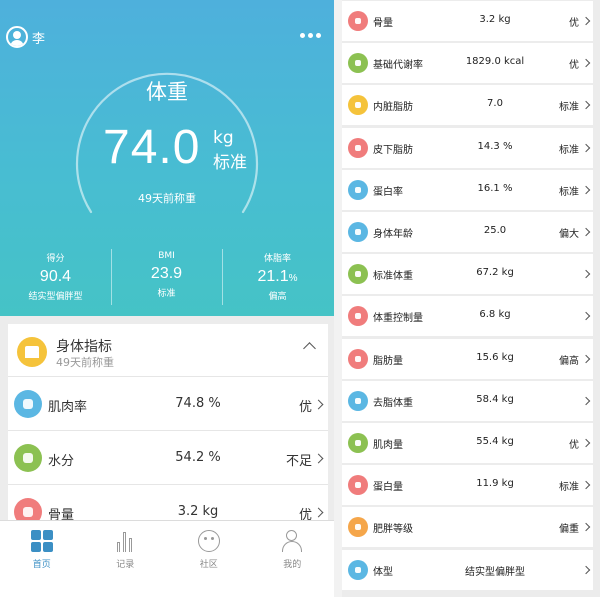 The height and width of the screenshot is (597, 600). What do you see at coordinates (467, 316) in the screenshot?
I see `metric-row: 体重控制量 6.8 kg` at bounding box center [467, 316].